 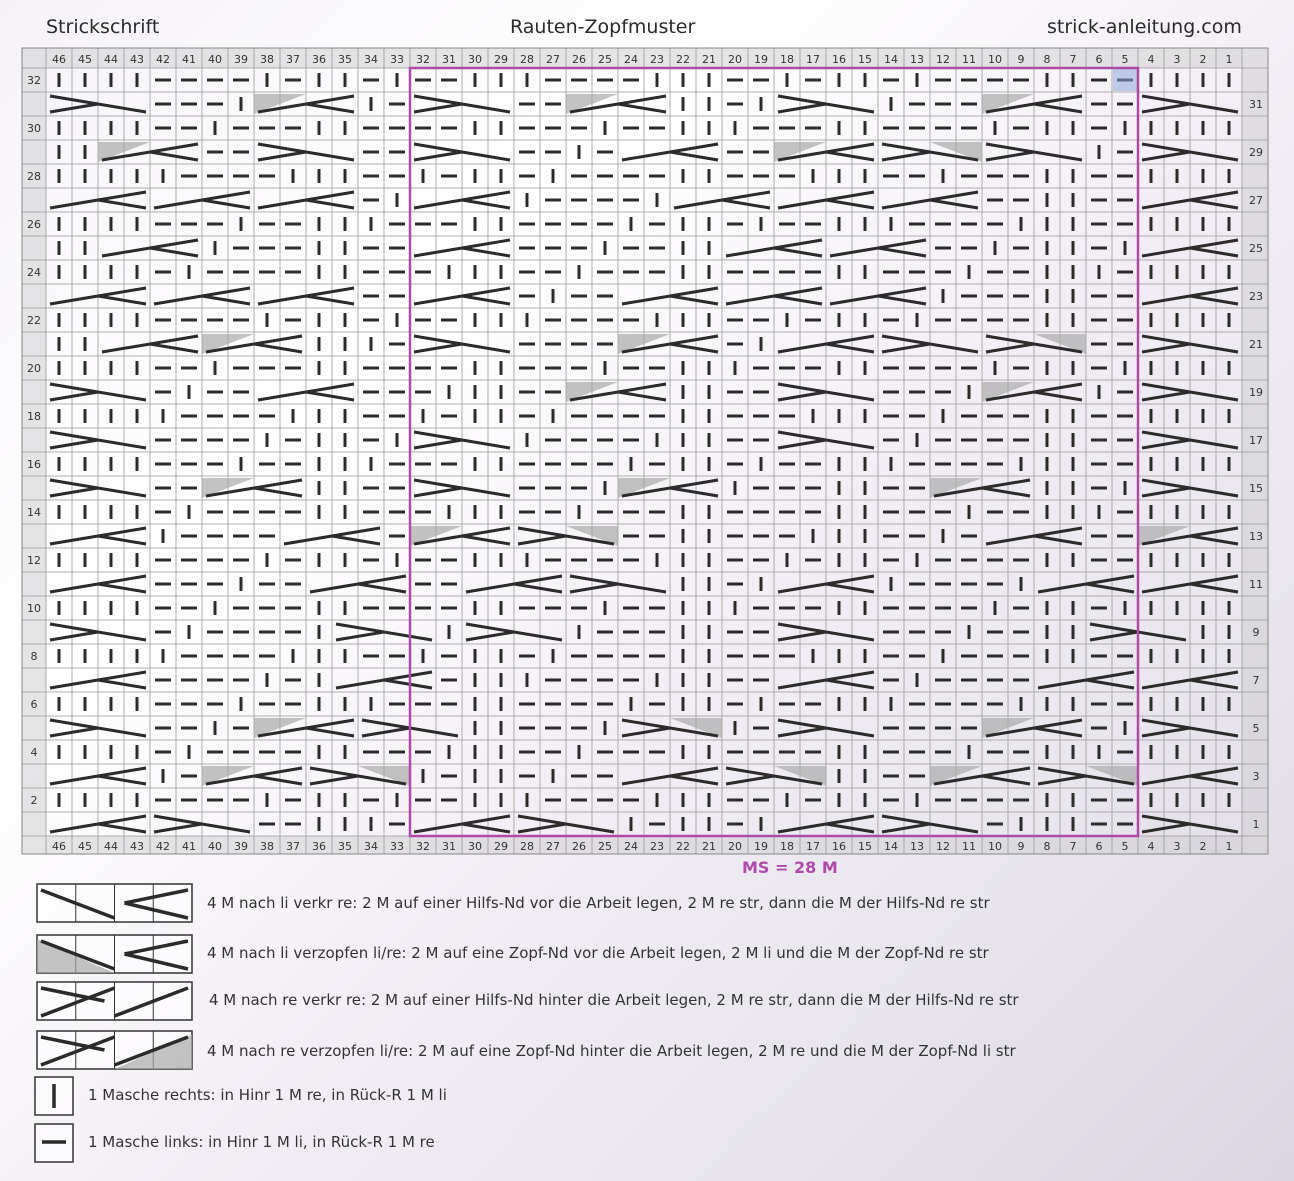 I want to click on column-number-bottom: 6, so click(x=1099, y=846).